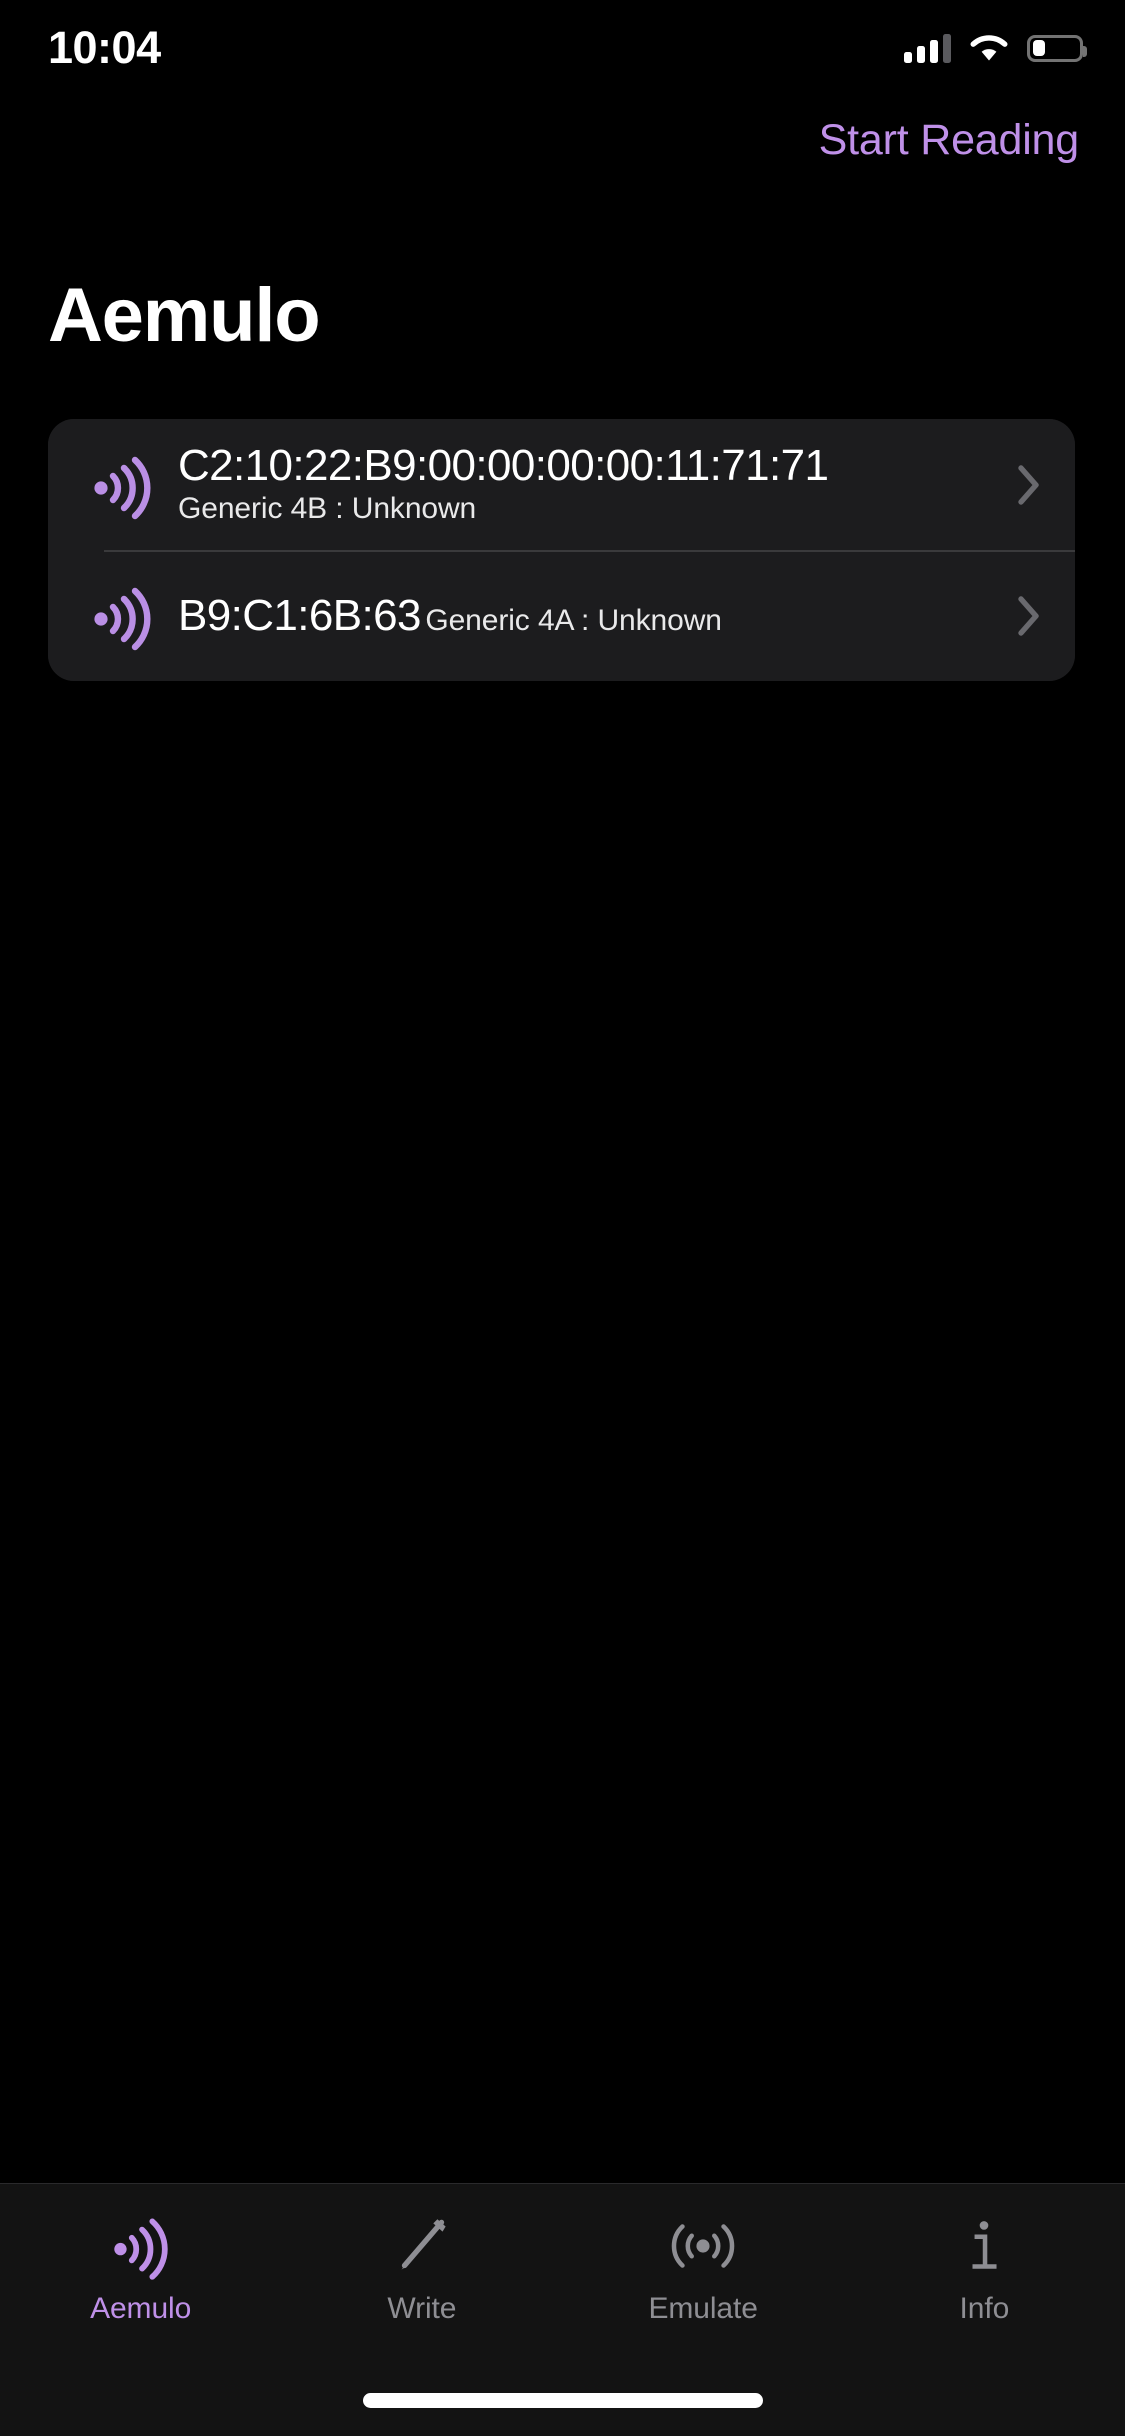 Image resolution: width=1125 pixels, height=2436 pixels. What do you see at coordinates (1057, 48) in the screenshot?
I see `battery-icon` at bounding box center [1057, 48].